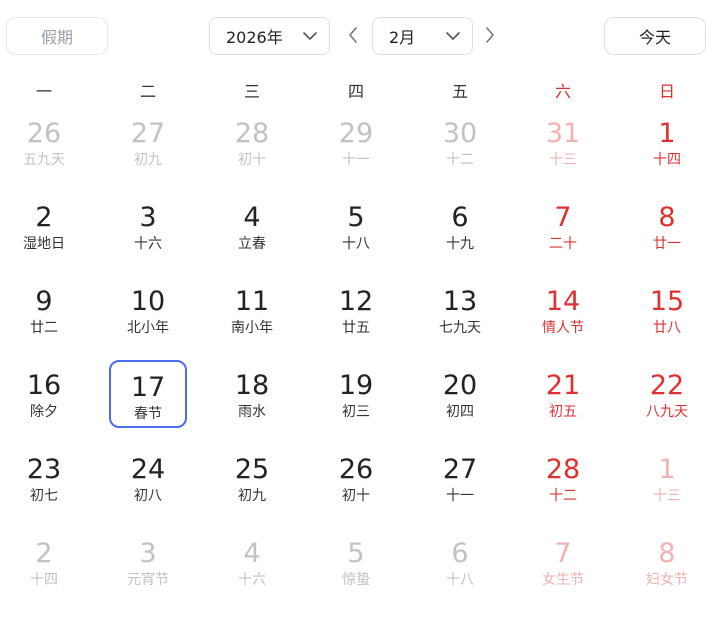  What do you see at coordinates (148, 580) in the screenshot?
I see `lunar-date-label: 元宵节` at bounding box center [148, 580].